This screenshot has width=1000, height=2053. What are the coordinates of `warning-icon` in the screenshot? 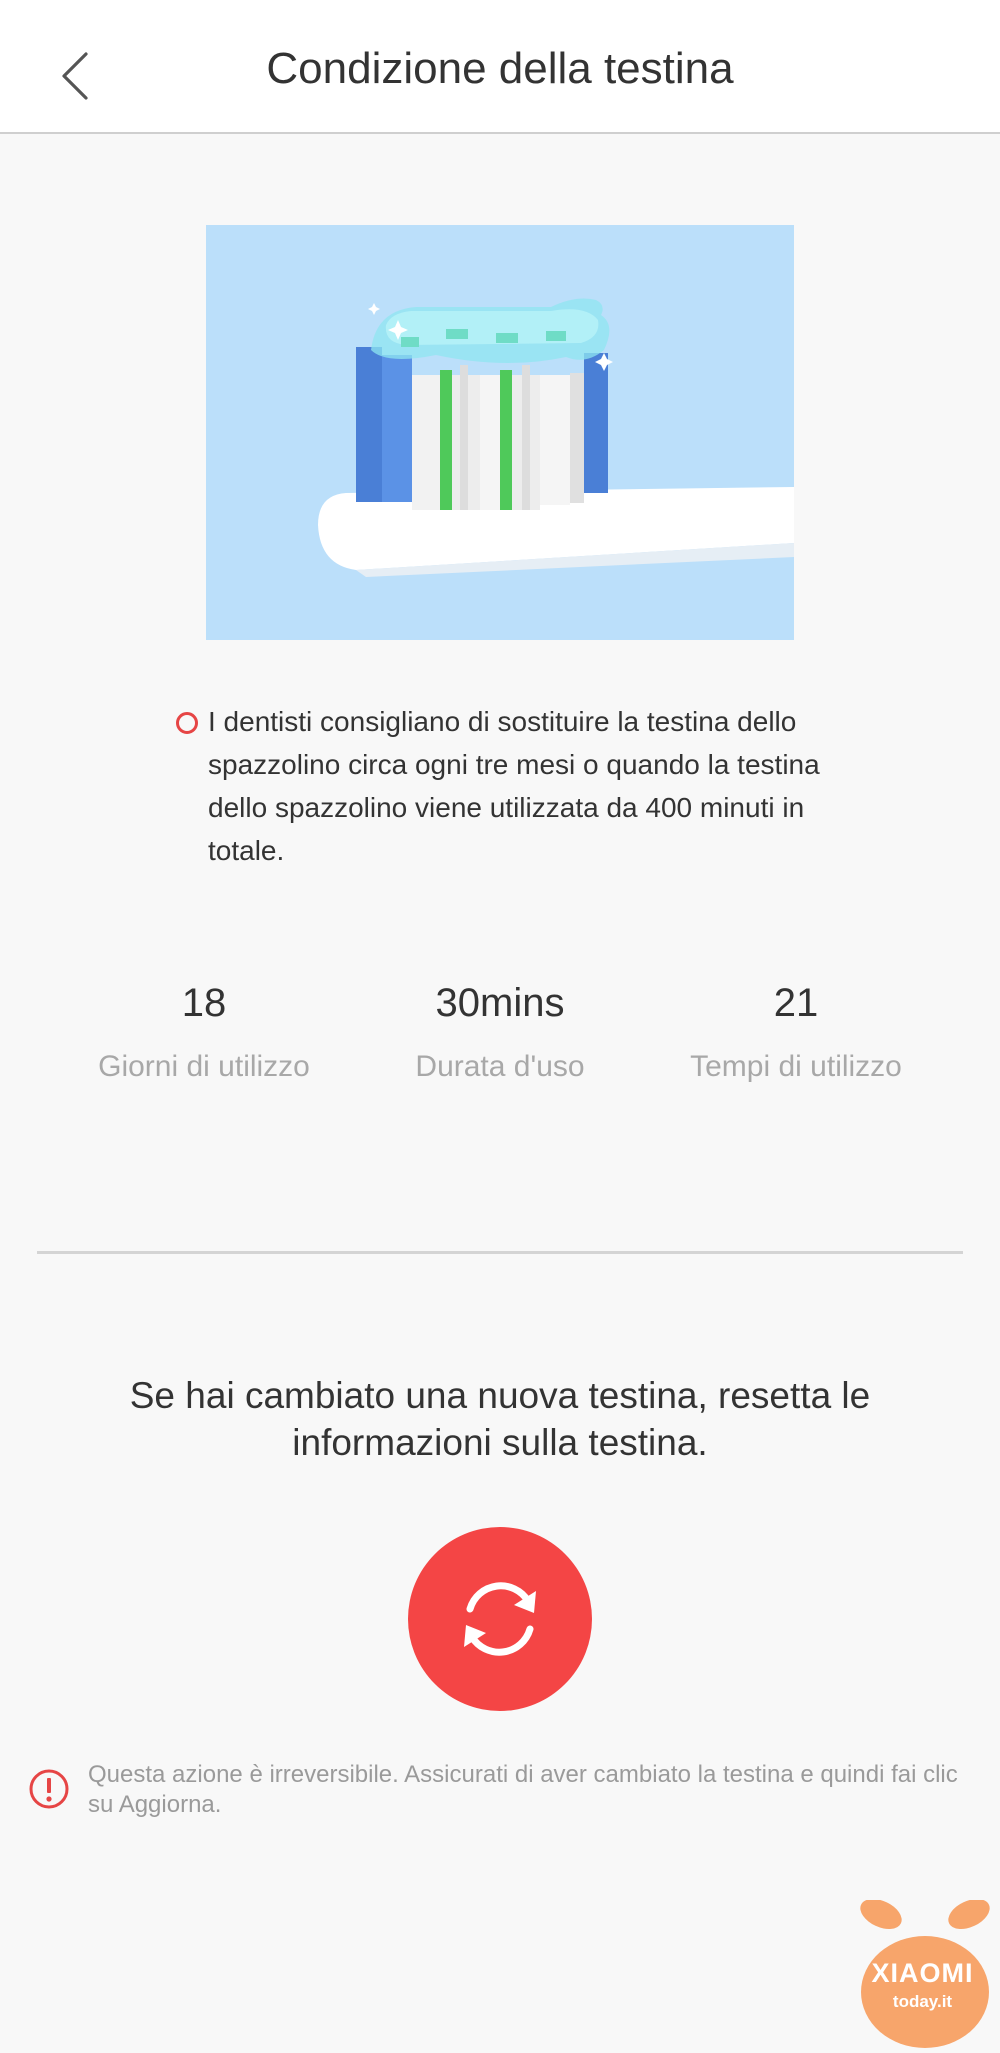 It's located at (49, 1789).